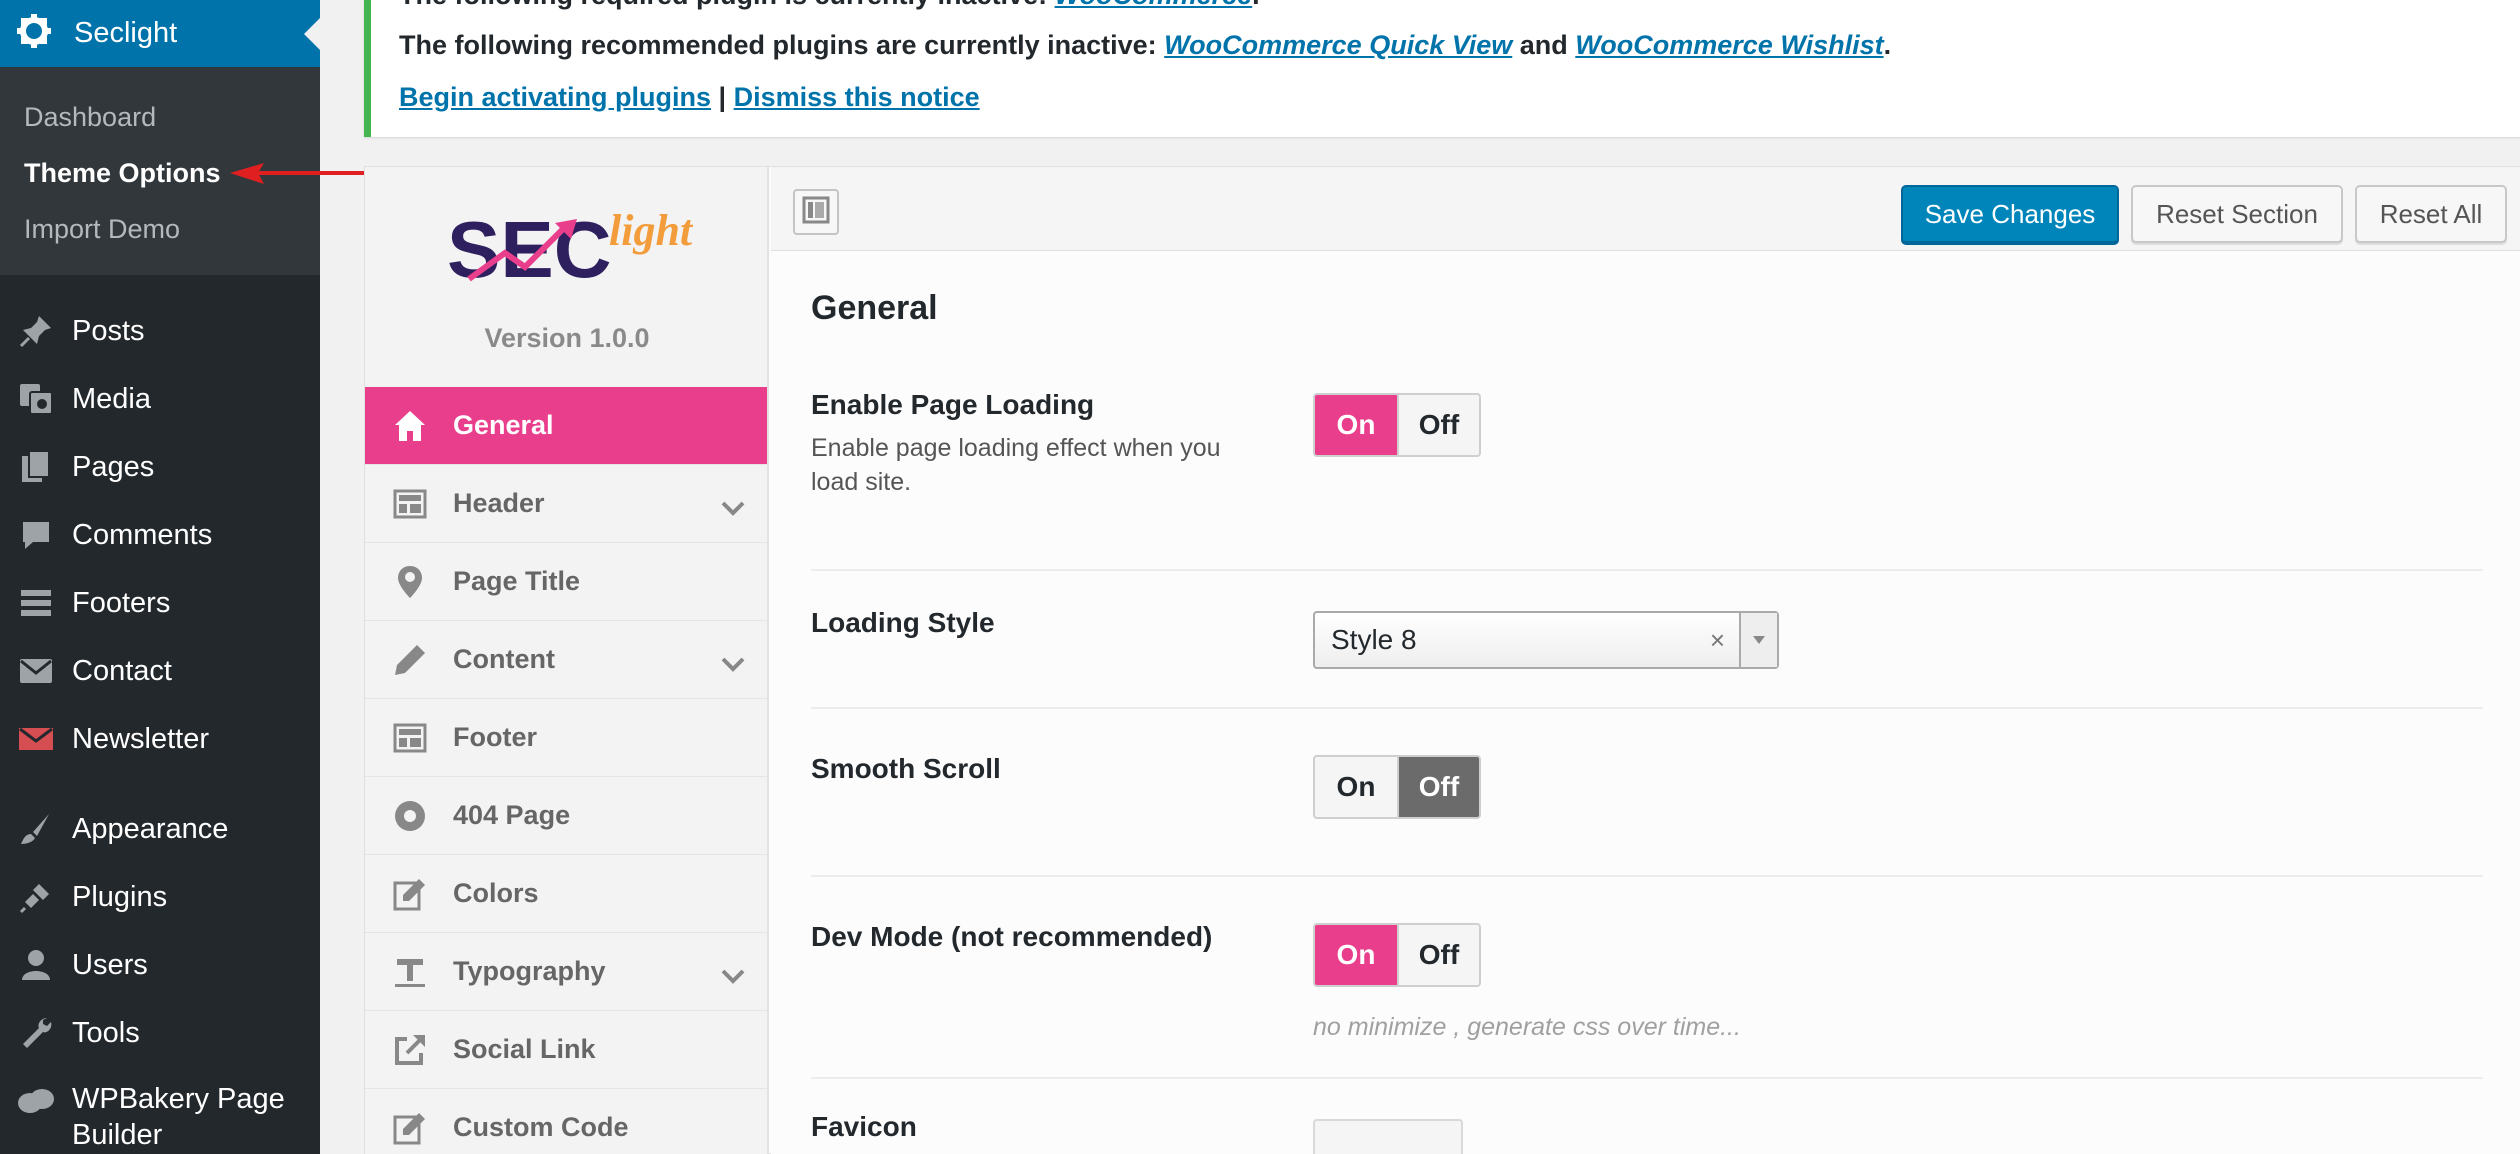 The image size is (2520, 1154). I want to click on dev-mode-switch: On Off, so click(1397, 955).